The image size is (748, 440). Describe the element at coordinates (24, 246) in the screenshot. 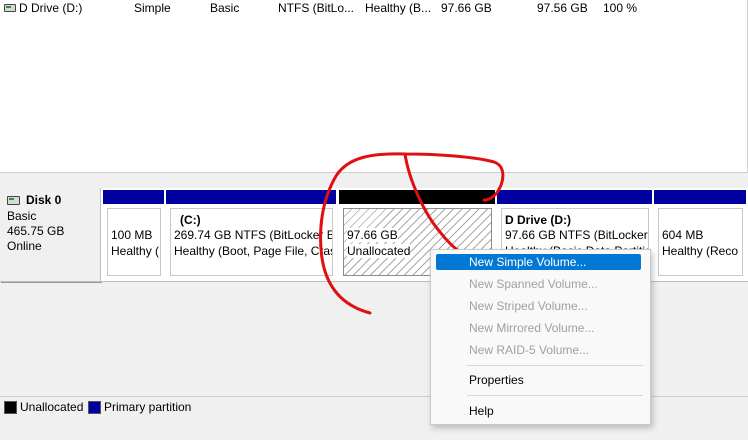

I see `disk-state: Online` at that location.